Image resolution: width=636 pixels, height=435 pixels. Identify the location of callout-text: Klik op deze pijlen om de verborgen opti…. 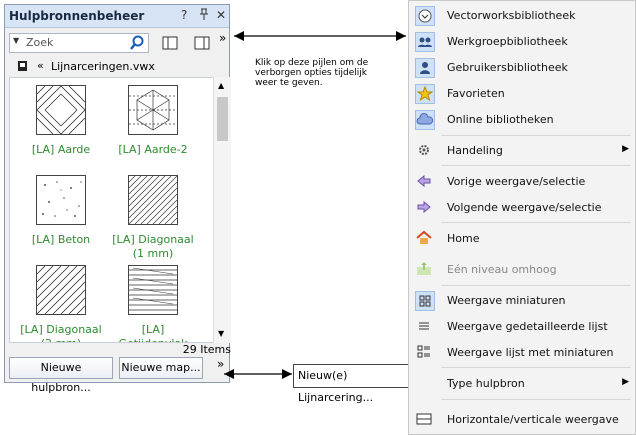
(312, 73).